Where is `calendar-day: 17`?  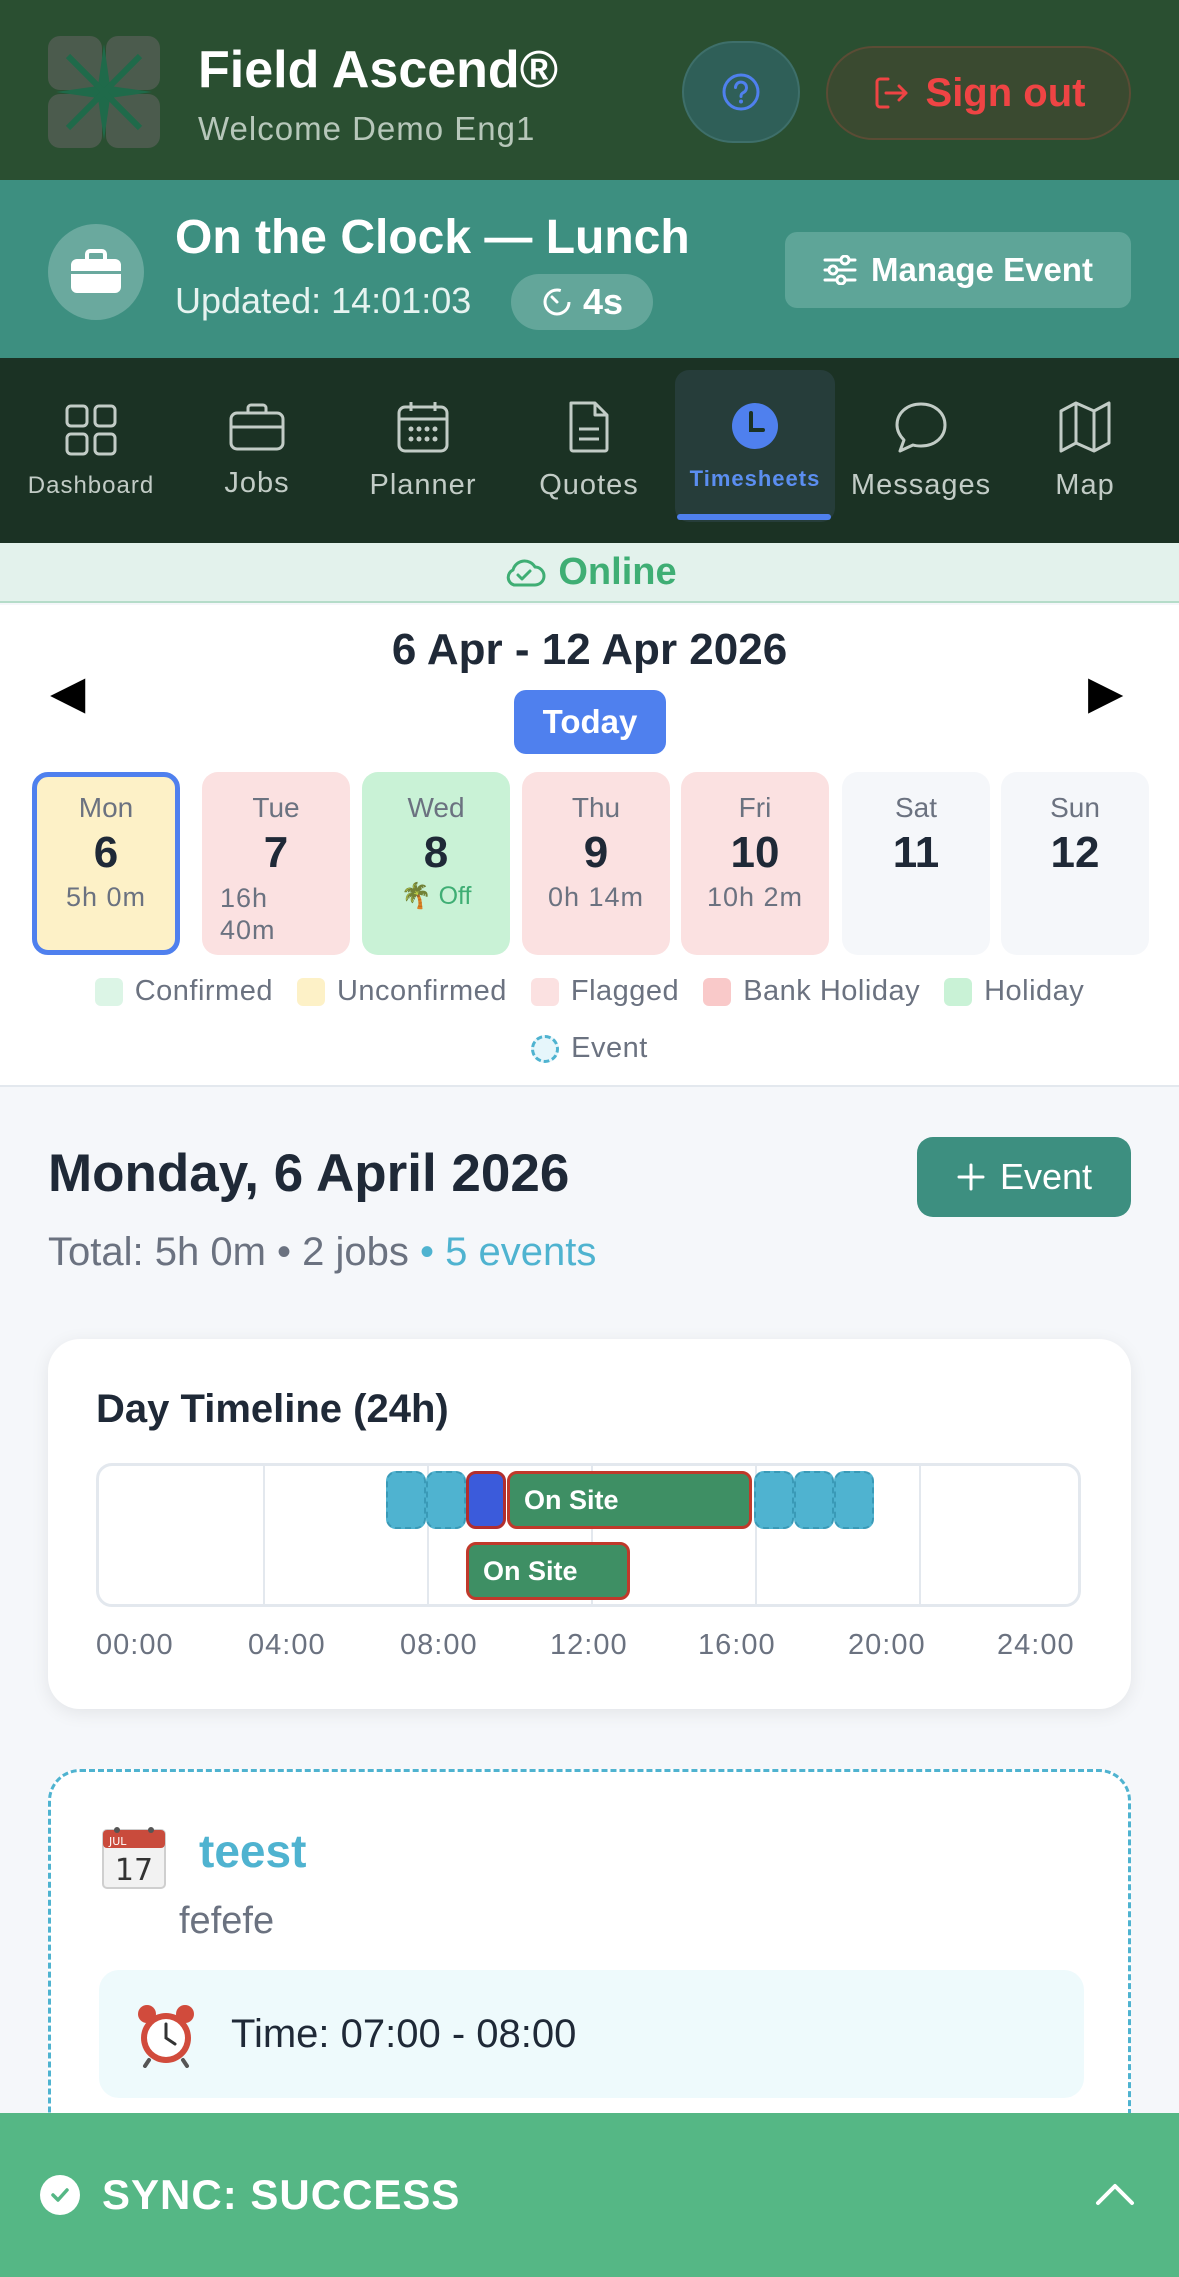 calendar-day: 17 is located at coordinates (134, 1870).